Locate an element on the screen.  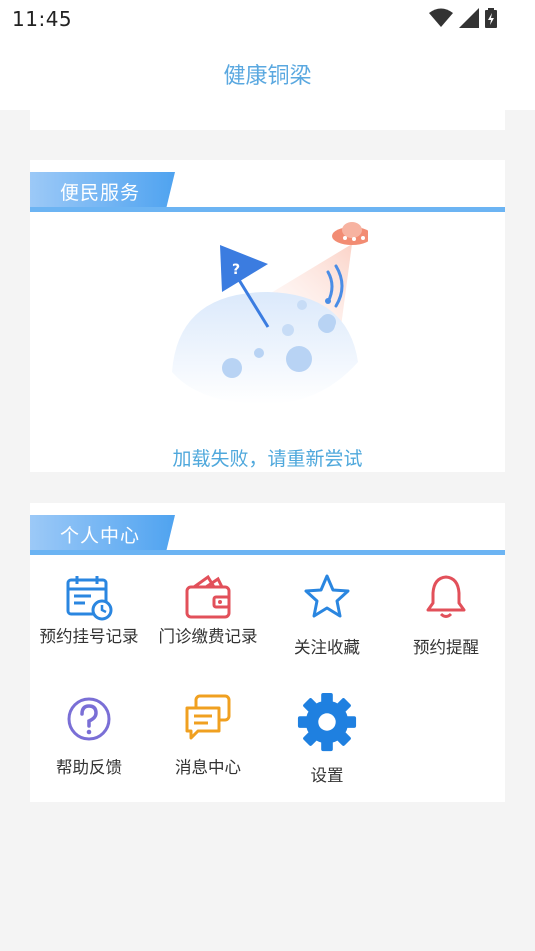
status-icons is located at coordinates (463, 18).